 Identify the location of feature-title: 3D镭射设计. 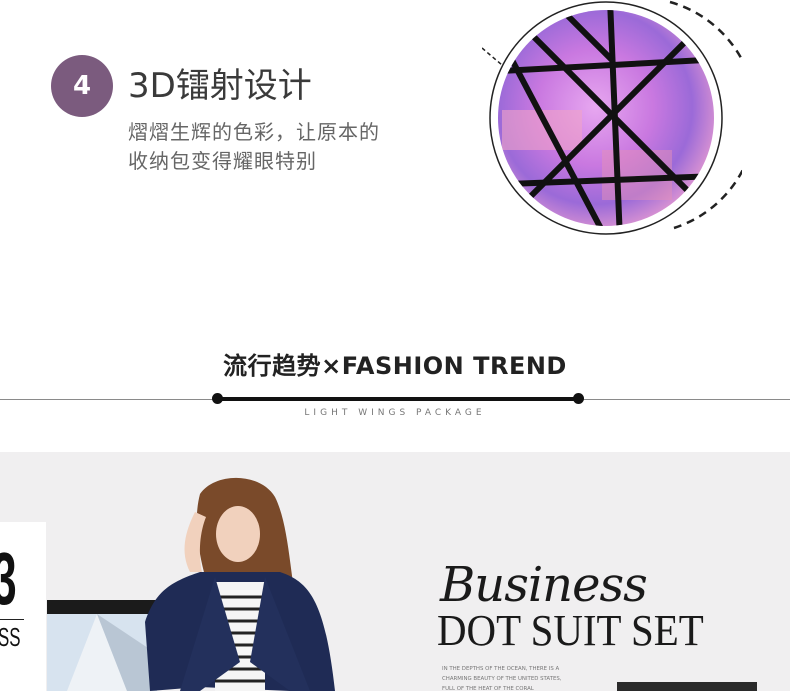
(220, 86).